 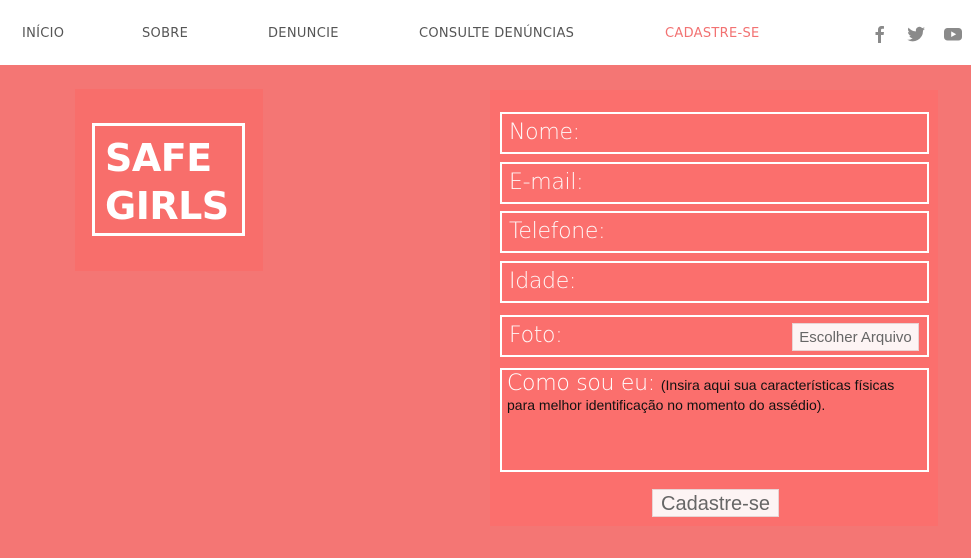 What do you see at coordinates (543, 281) in the screenshot?
I see `age-field-label: Idade:` at bounding box center [543, 281].